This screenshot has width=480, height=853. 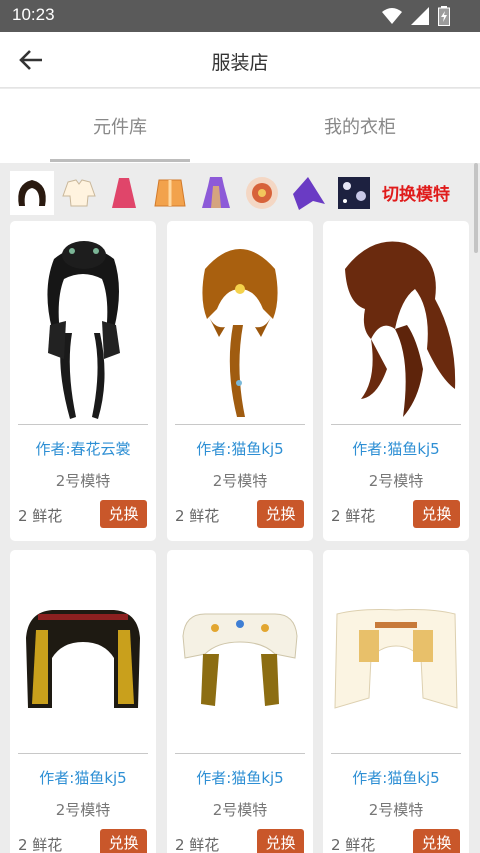 What do you see at coordinates (420, 16) in the screenshot?
I see `signal-icon` at bounding box center [420, 16].